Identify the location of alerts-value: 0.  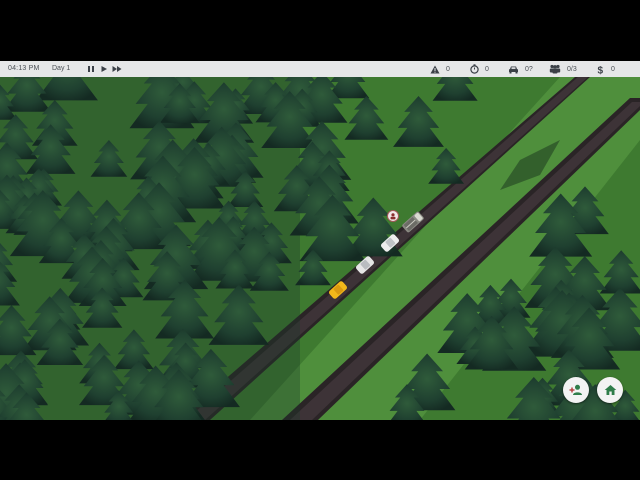
(448, 69).